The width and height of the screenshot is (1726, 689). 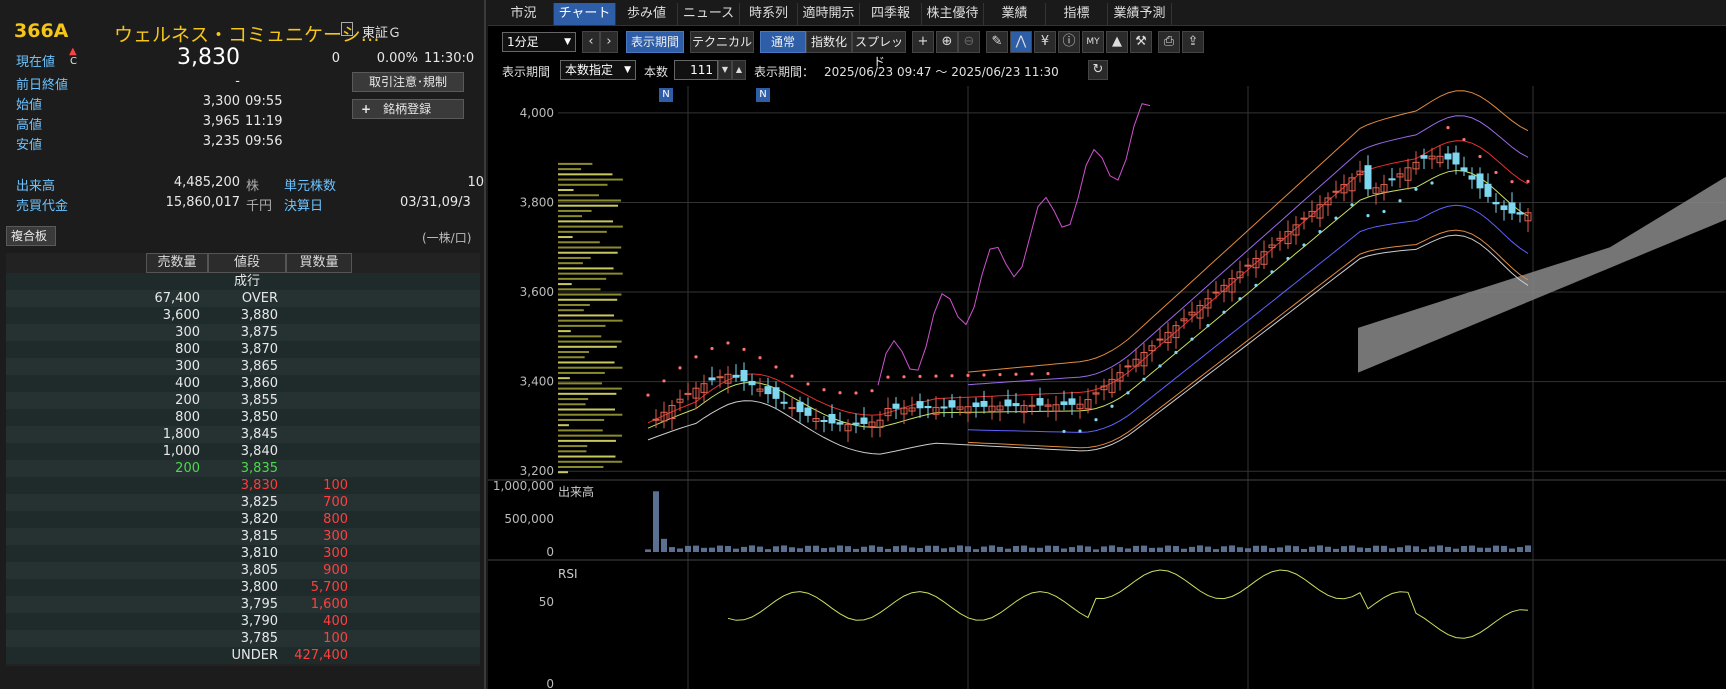 I want to click on order-book-row: 3,820 800, so click(x=243, y=519).